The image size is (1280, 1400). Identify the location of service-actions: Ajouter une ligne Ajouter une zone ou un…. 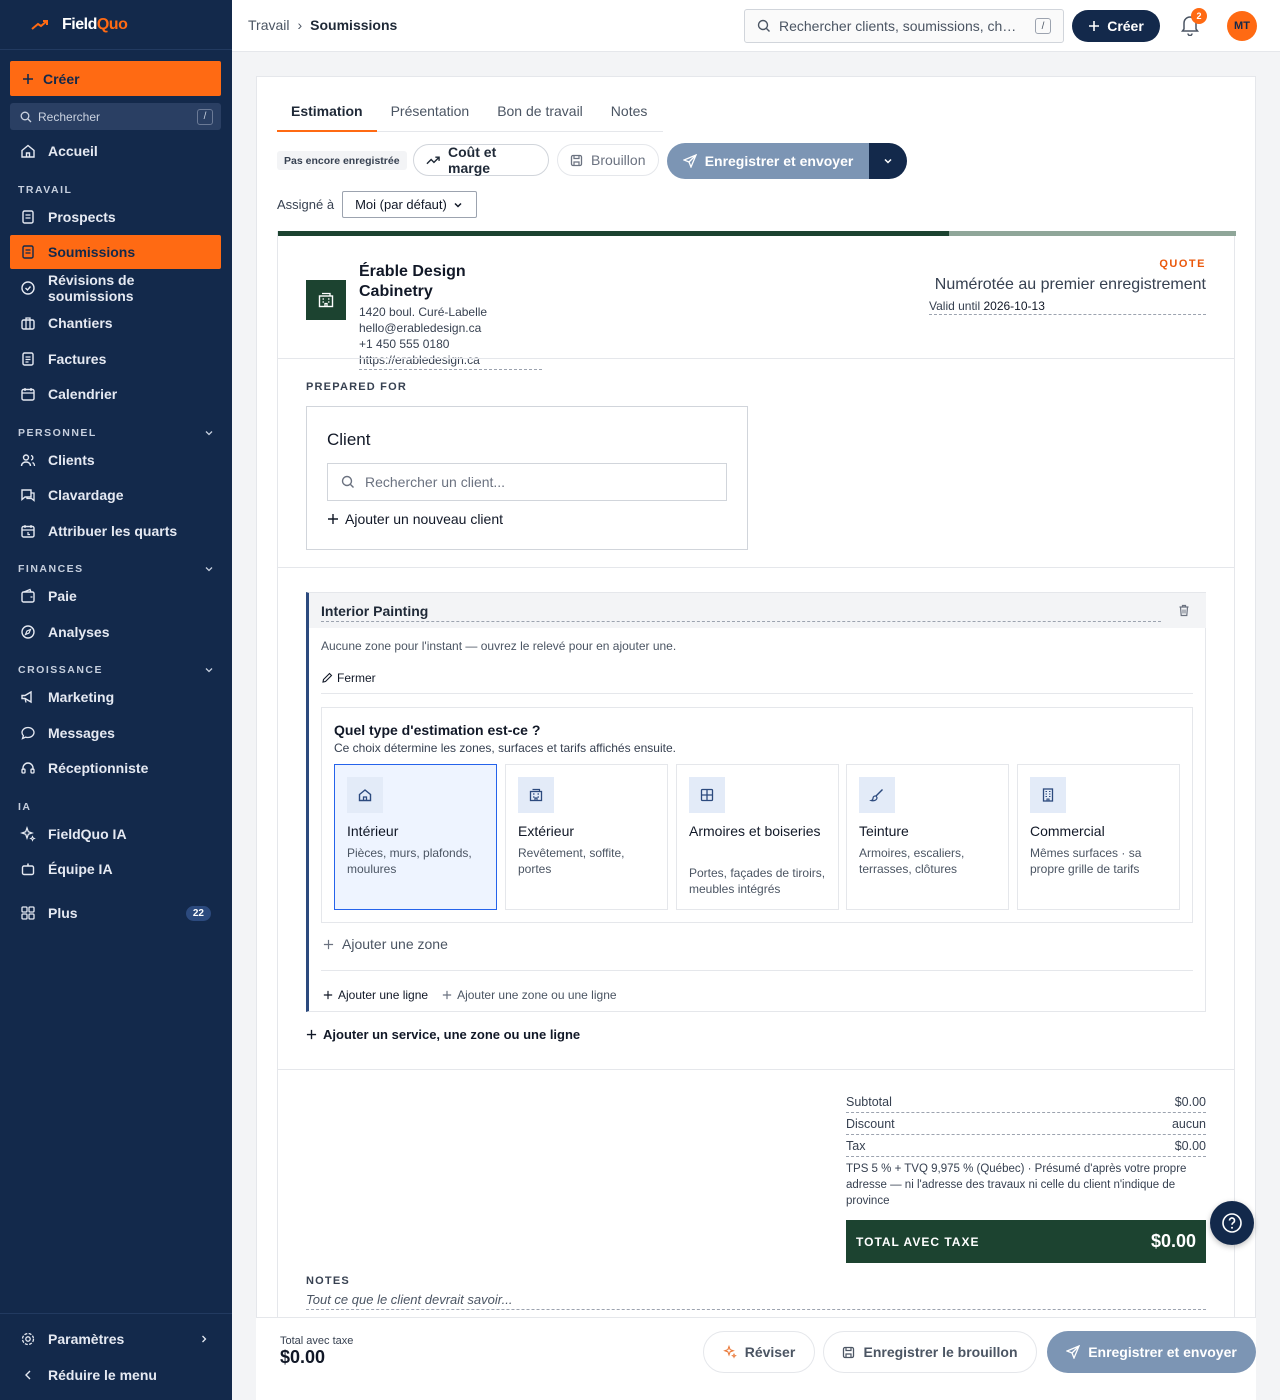
(470, 995).